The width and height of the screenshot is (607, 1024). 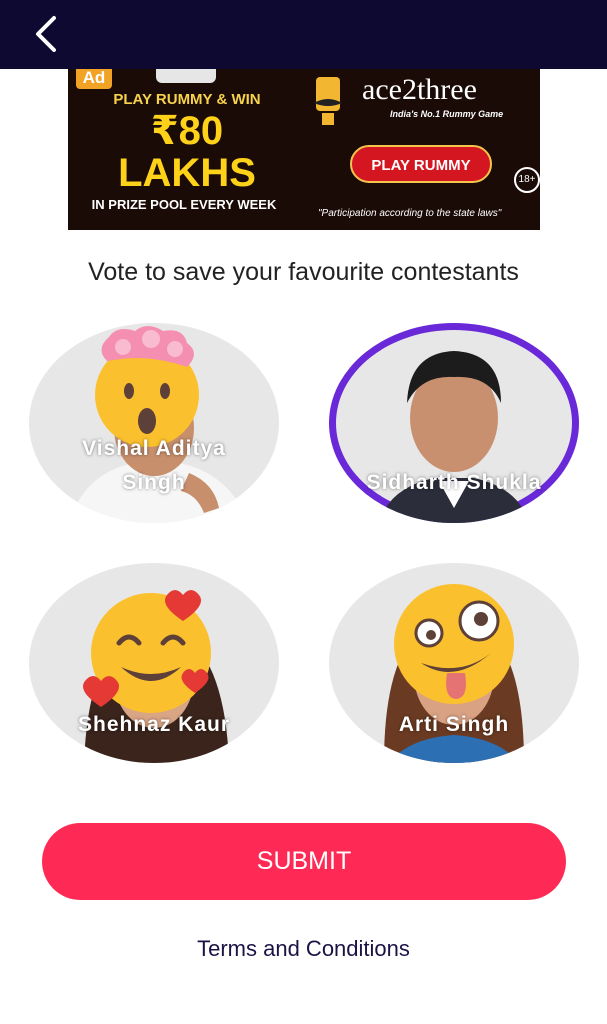 I want to click on contestant-card-selected: Sidharth Shukla, so click(x=454, y=423).